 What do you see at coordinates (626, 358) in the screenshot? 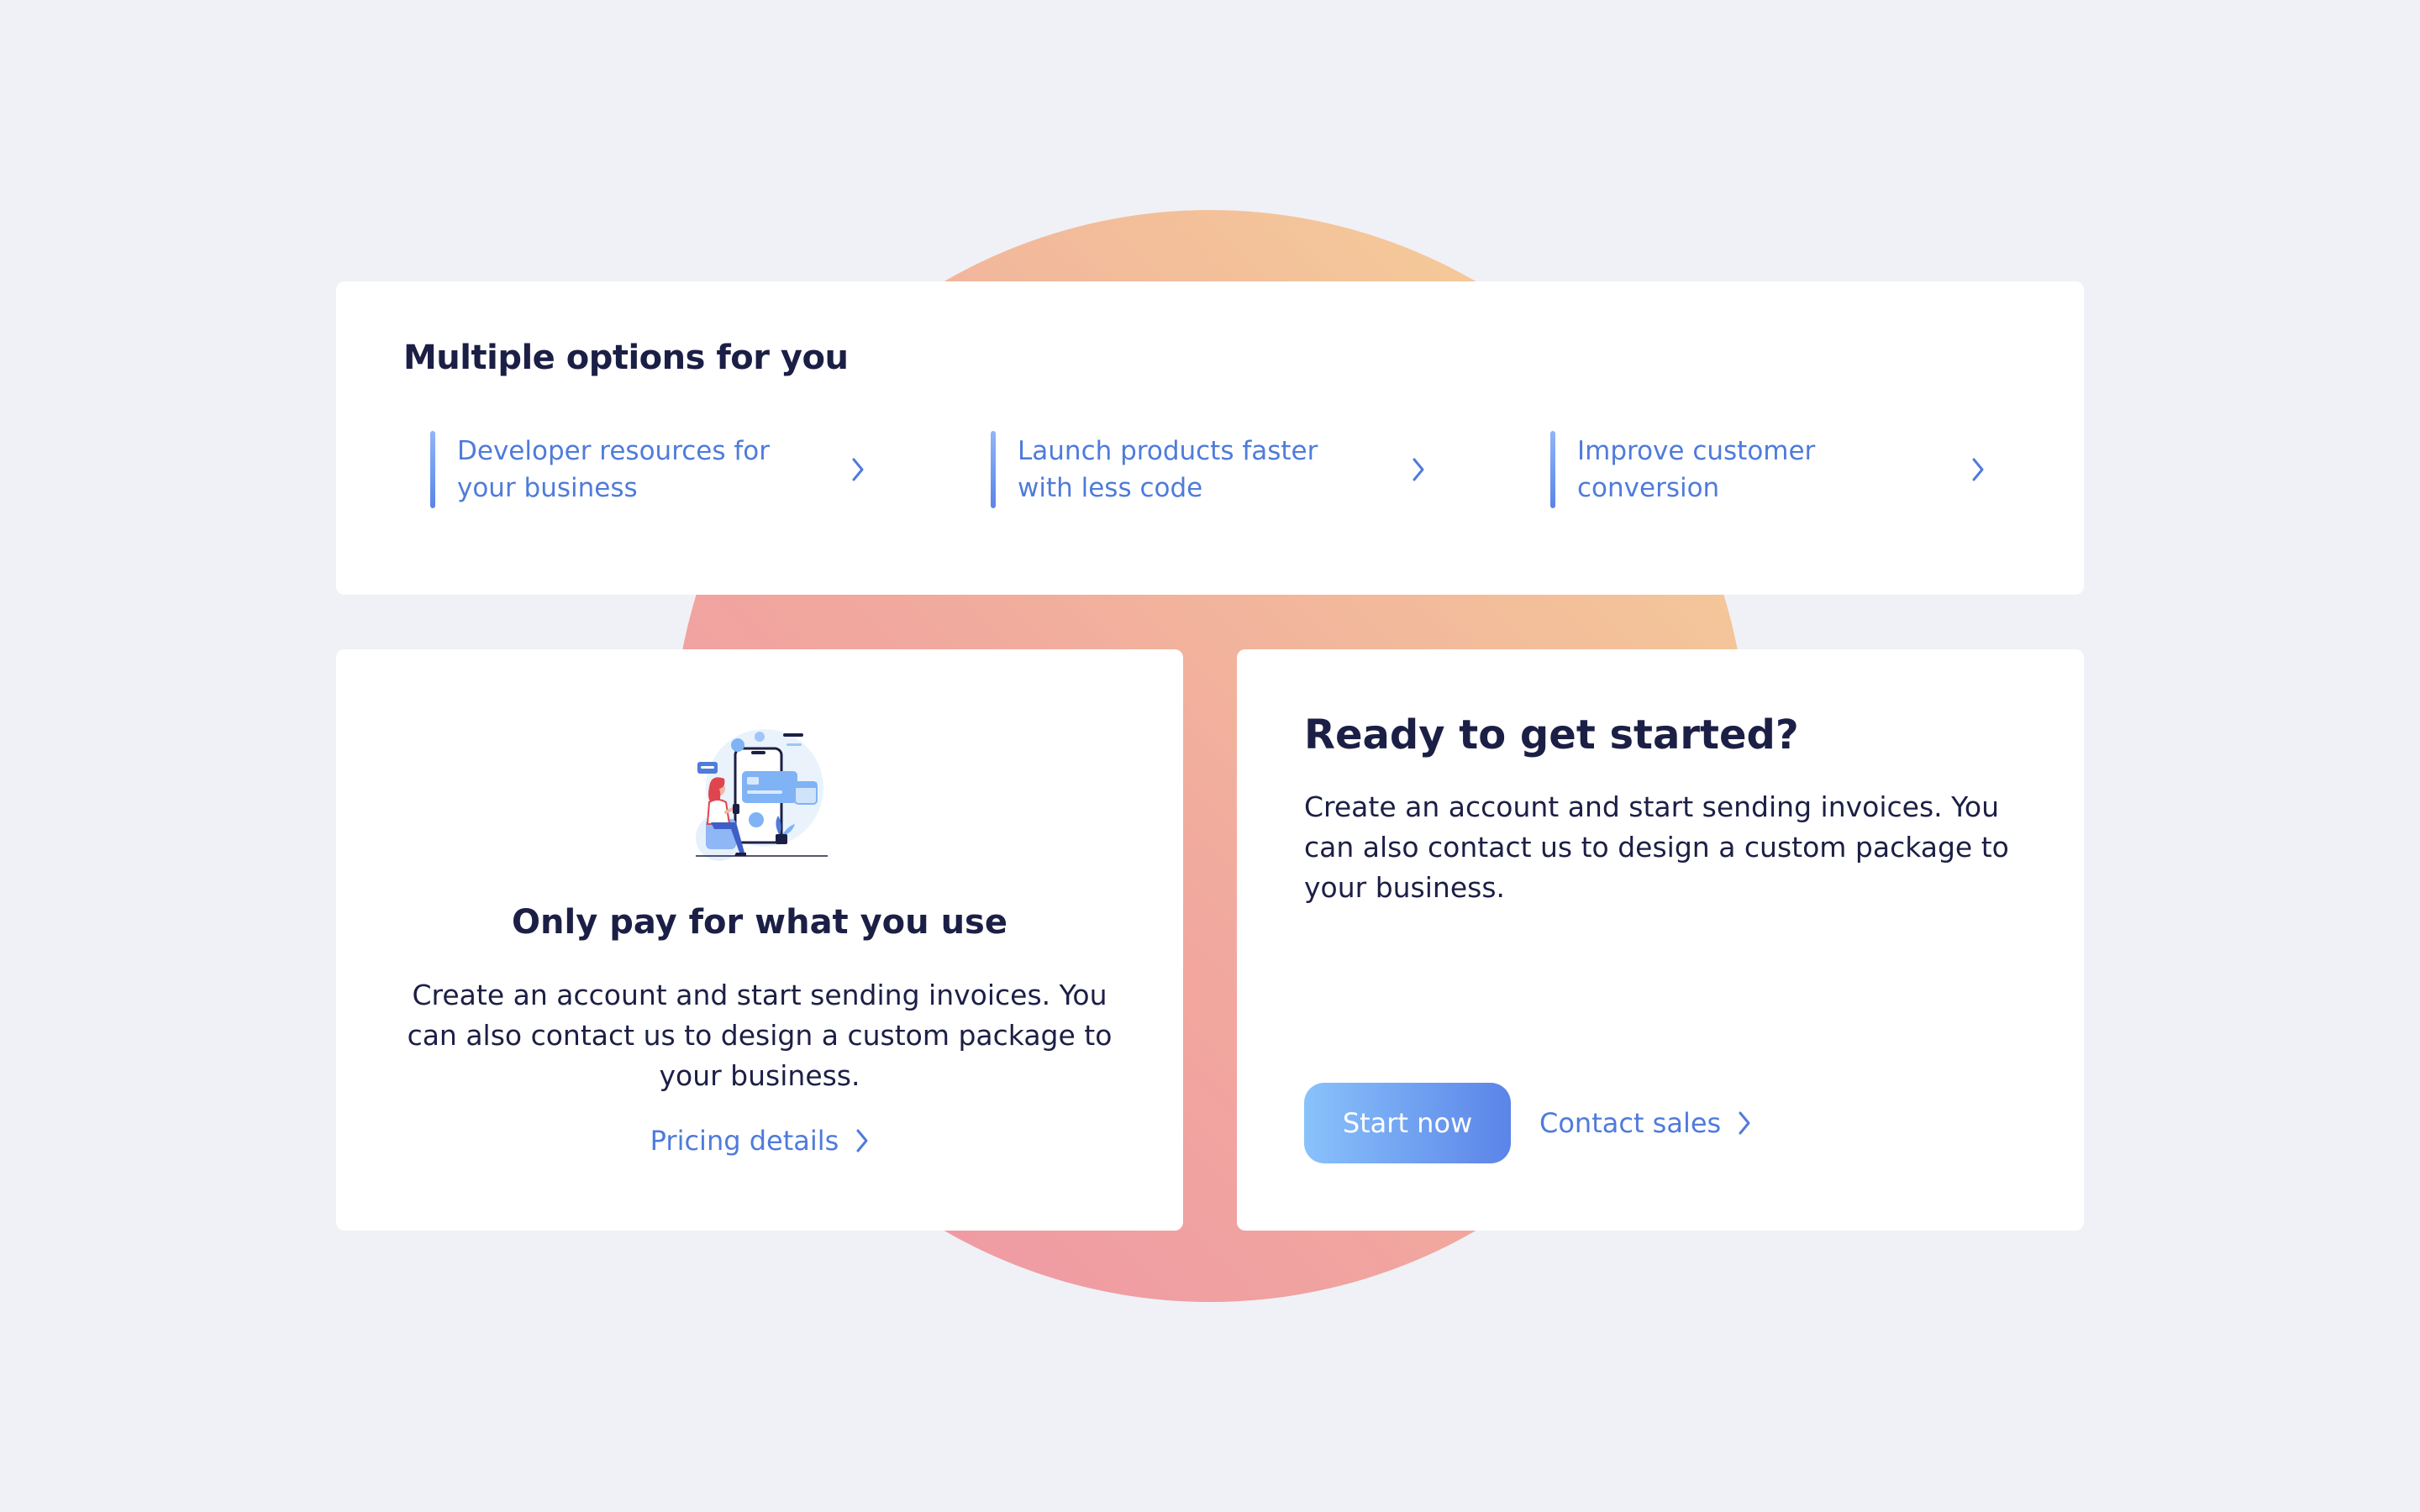
I see `options-card-title: Multiple options for you` at bounding box center [626, 358].